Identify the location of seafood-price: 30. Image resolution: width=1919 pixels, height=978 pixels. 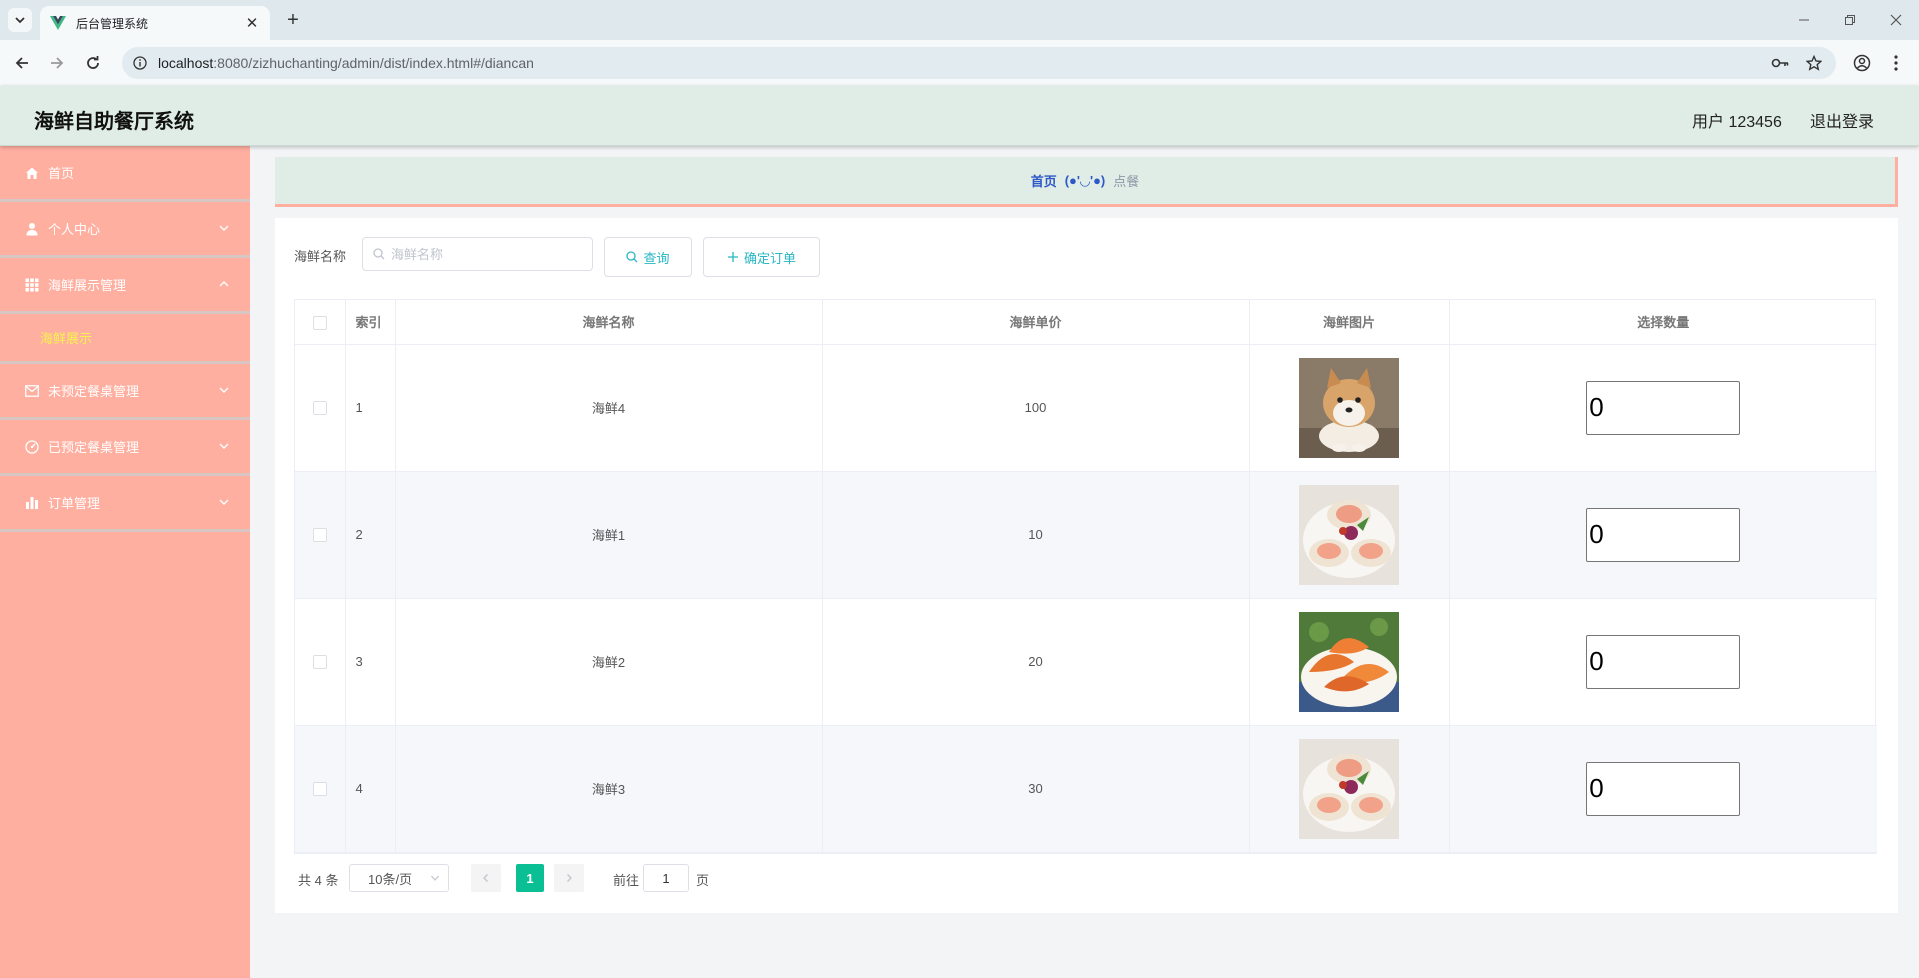
(1036, 789).